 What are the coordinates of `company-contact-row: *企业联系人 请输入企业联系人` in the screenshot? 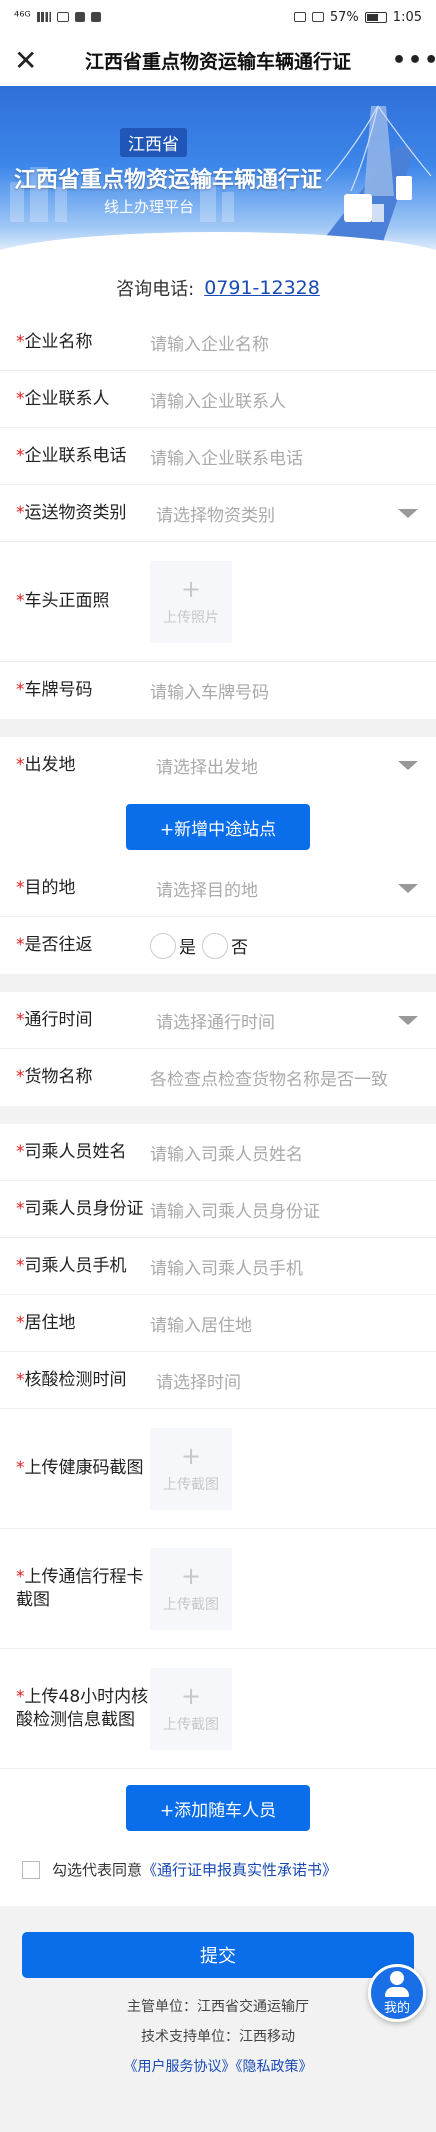 It's located at (218, 399).